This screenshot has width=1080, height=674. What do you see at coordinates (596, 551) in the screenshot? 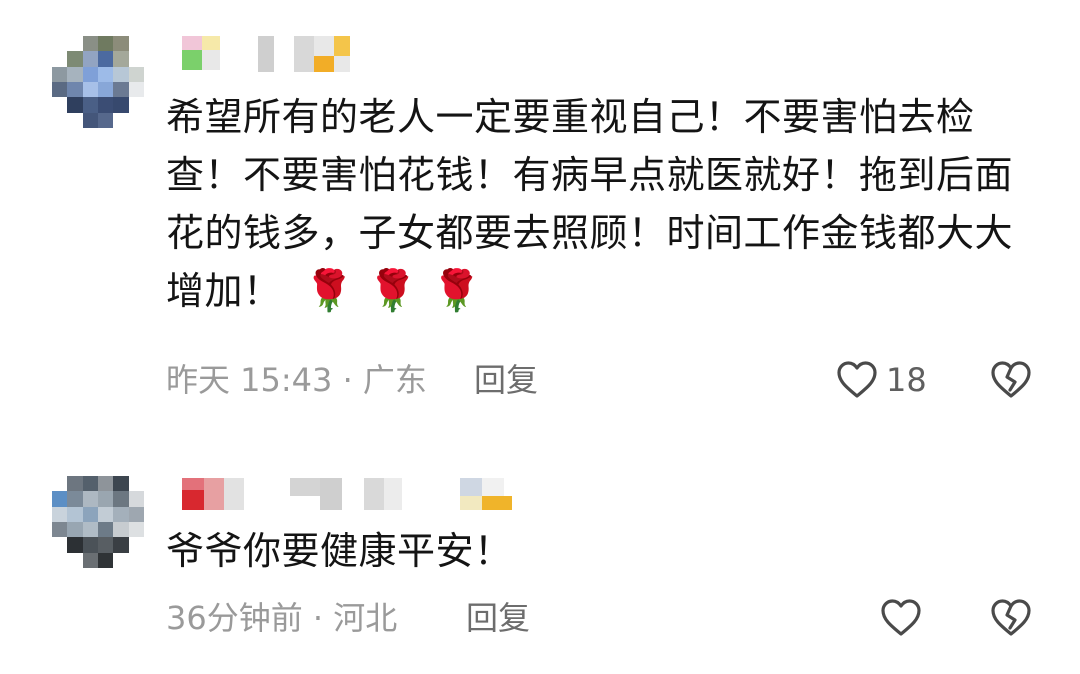
I see `comment-text: 爷爷你要健康平安！` at bounding box center [596, 551].